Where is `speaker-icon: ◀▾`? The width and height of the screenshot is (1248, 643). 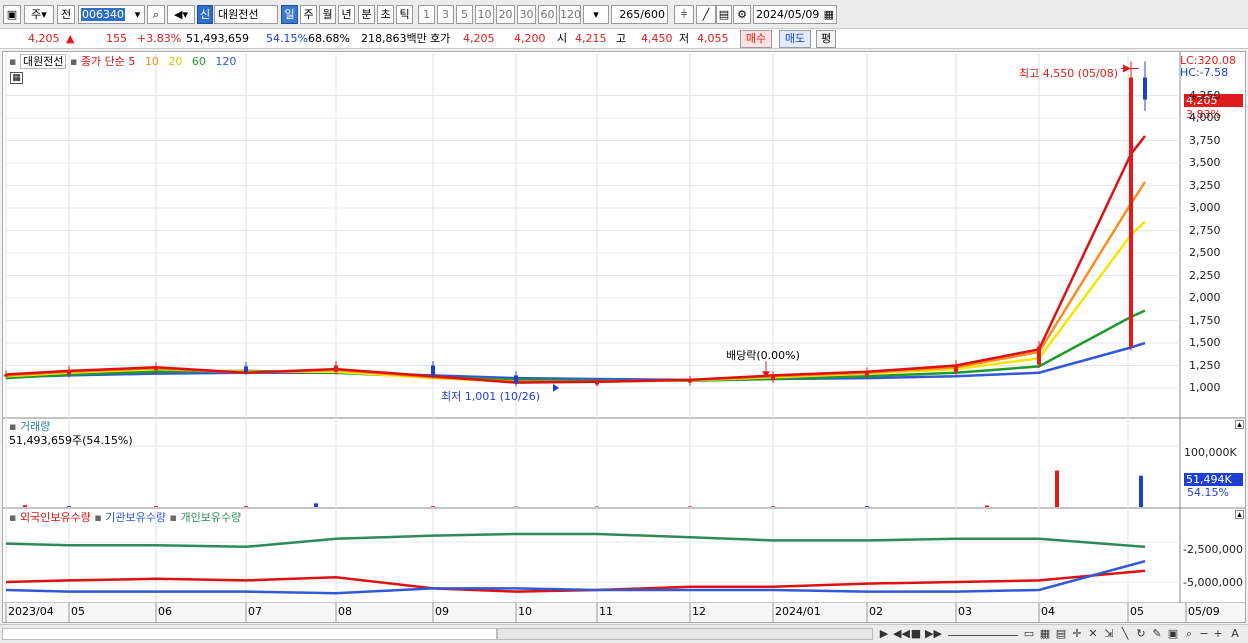
speaker-icon: ◀▾ is located at coordinates (181, 14).